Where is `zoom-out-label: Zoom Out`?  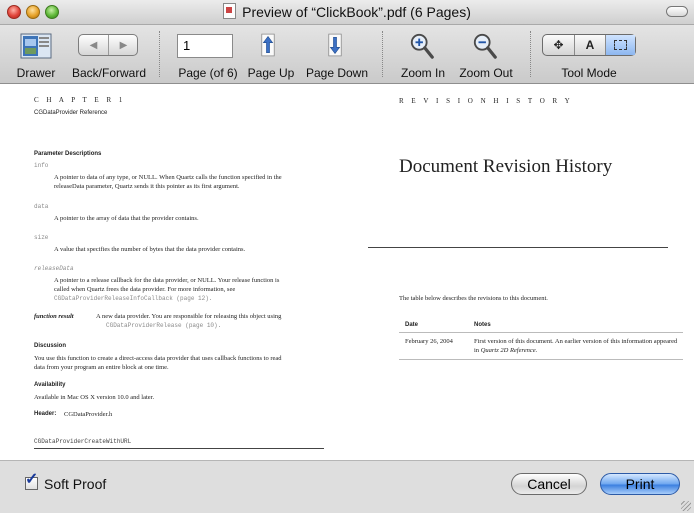
zoom-out-label: Zoom Out is located at coordinates (486, 73).